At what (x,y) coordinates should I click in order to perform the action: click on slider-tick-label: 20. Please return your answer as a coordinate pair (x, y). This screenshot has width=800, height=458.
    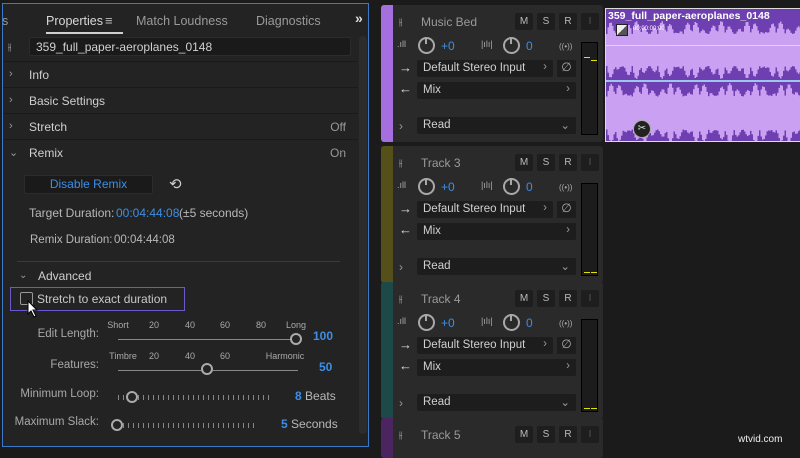
    Looking at the image, I should click on (154, 325).